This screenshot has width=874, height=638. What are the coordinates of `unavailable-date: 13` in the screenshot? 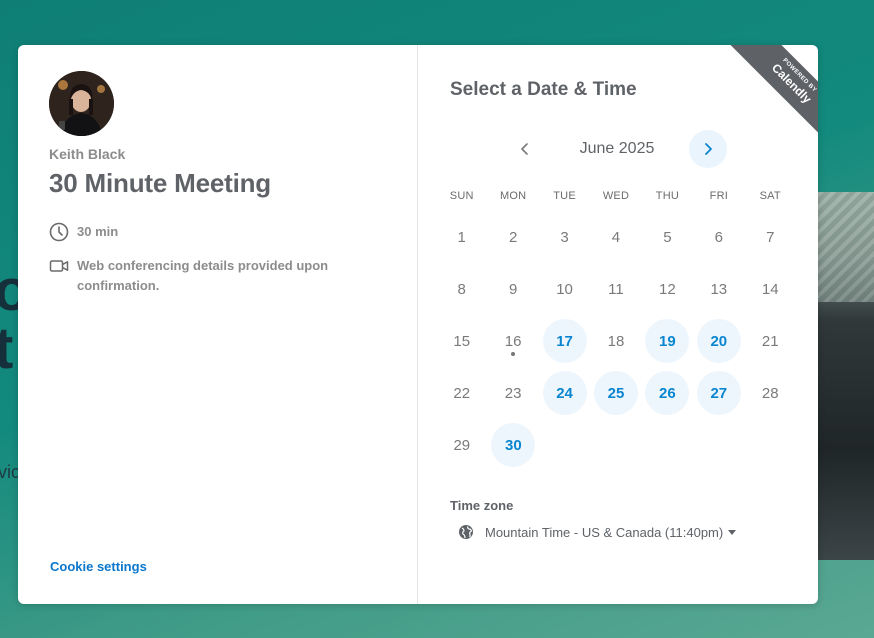 It's located at (719, 289).